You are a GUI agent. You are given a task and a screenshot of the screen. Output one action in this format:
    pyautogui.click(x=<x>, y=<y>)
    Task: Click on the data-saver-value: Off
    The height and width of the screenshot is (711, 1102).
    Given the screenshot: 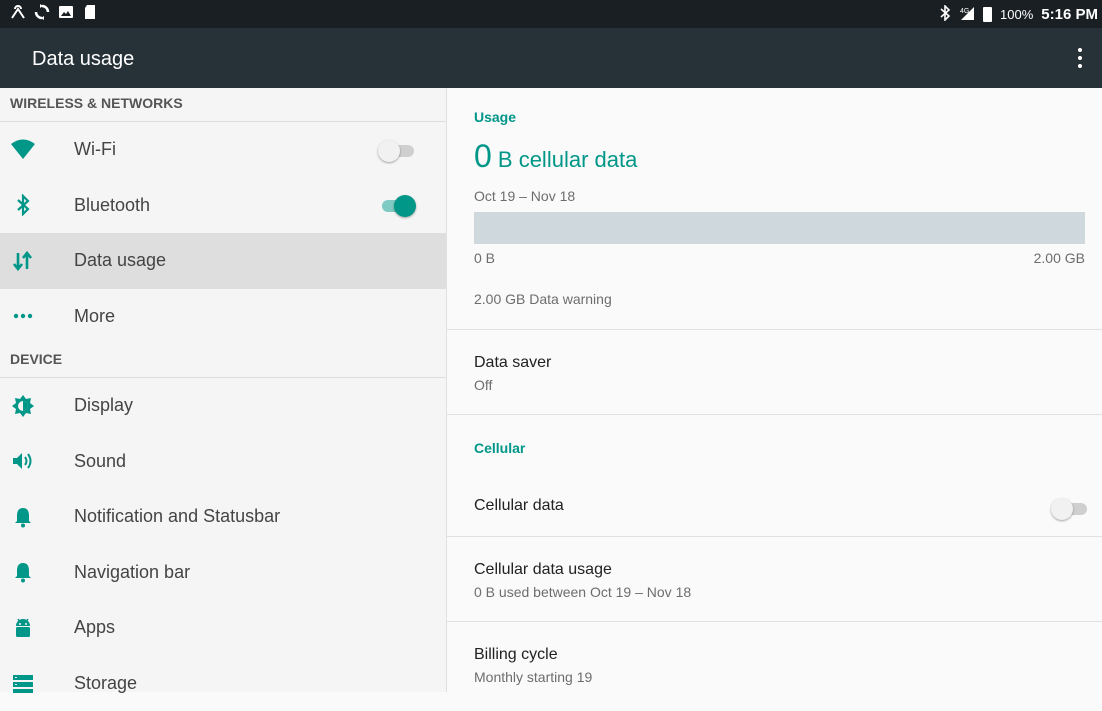 What is the action you would take?
    pyautogui.click(x=483, y=385)
    